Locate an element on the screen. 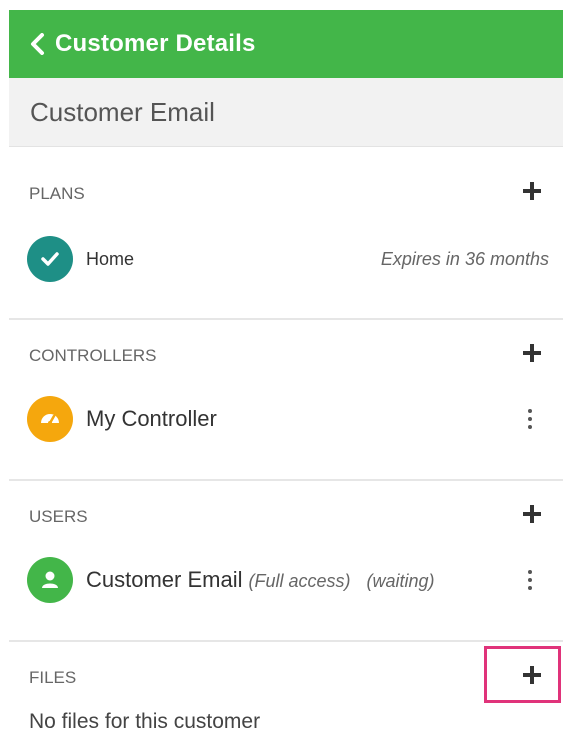  add-user-button is located at coordinates (532, 514).